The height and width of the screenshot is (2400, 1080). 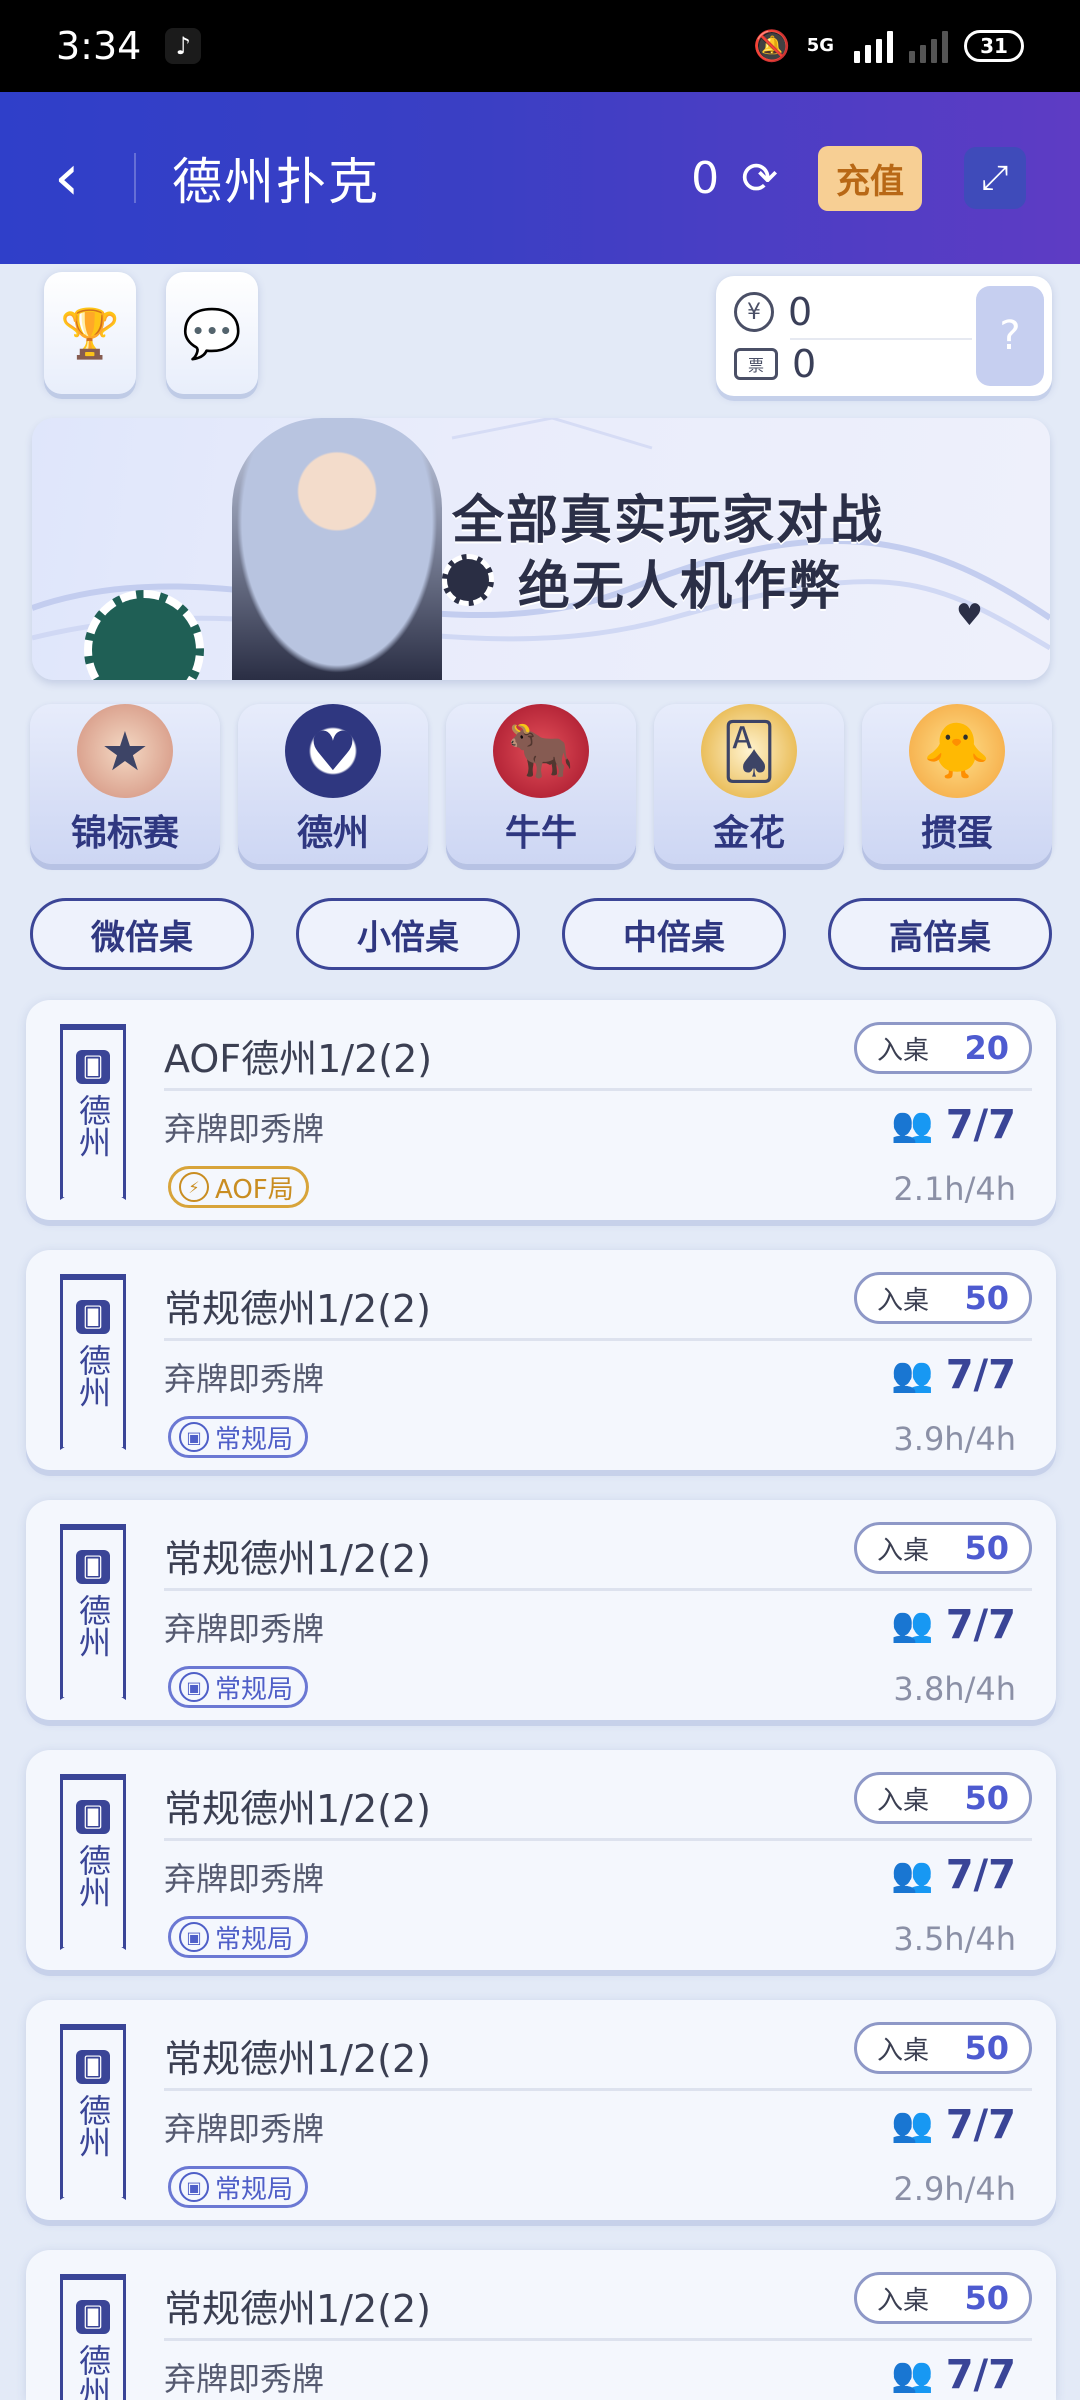 I want to click on chat-button: 💬, so click(x=212, y=333).